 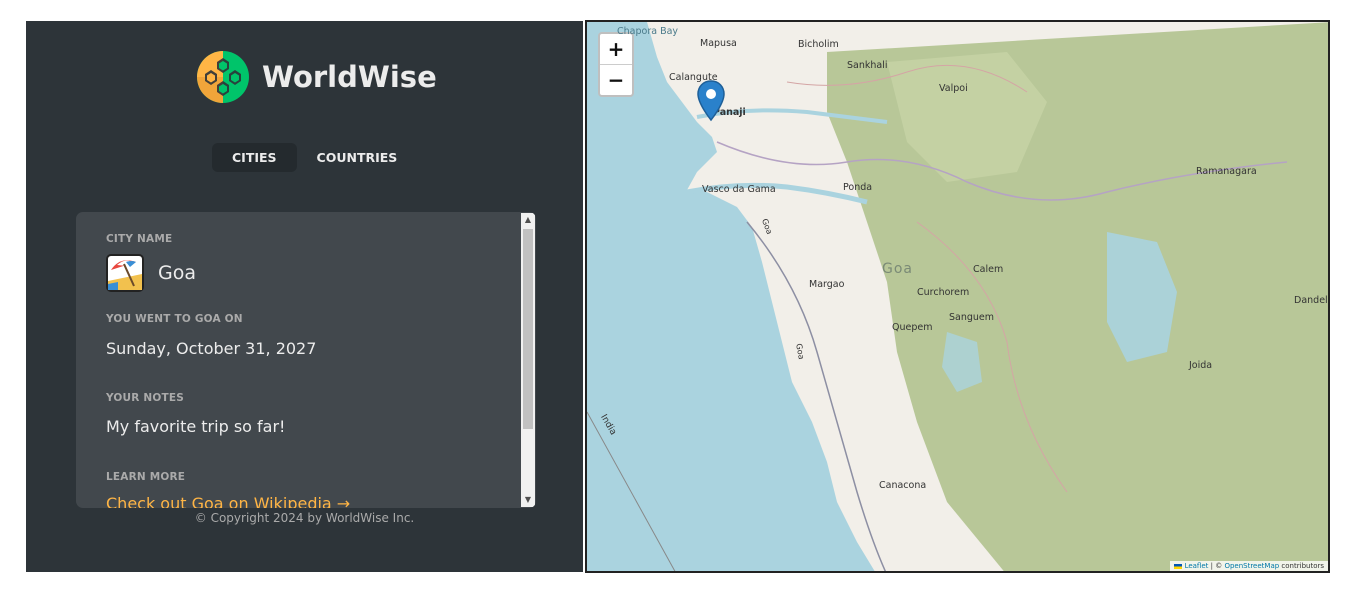 I want to click on map-place-label: Vasco da Gama, so click(x=739, y=189).